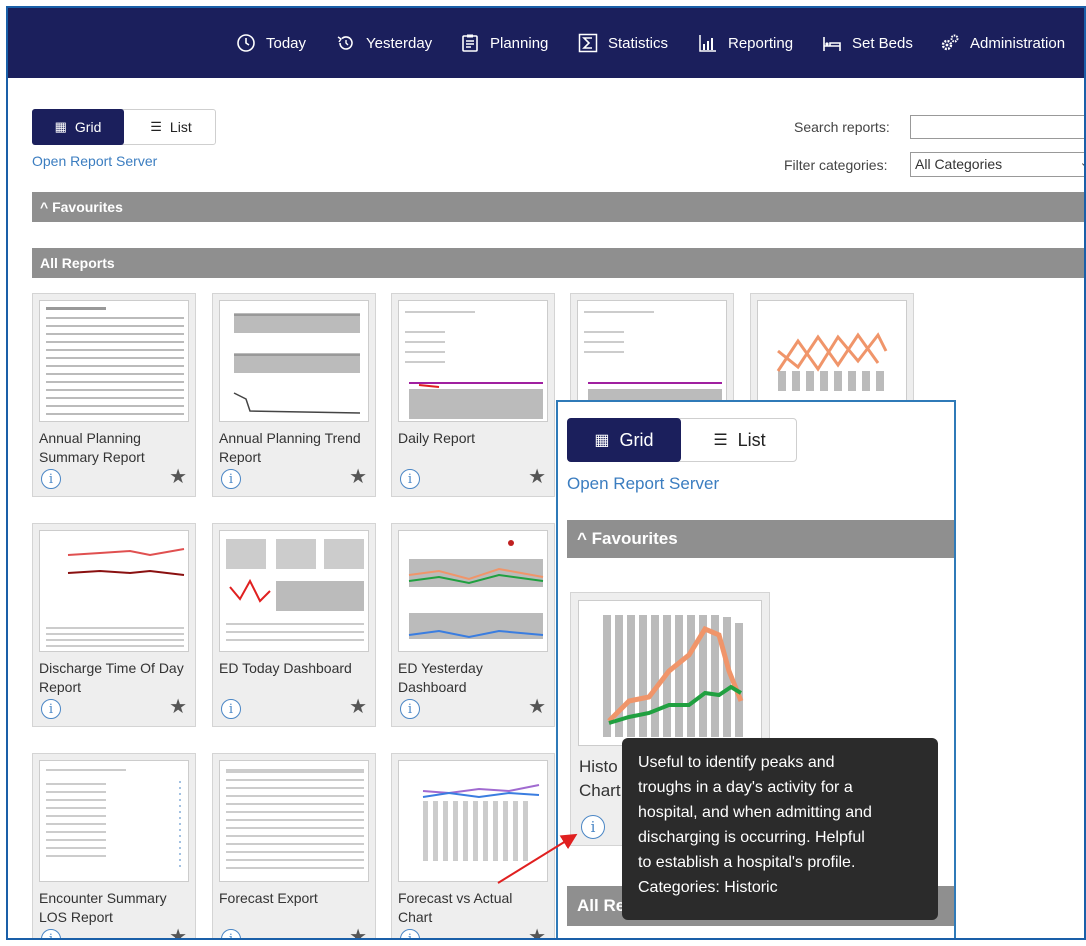 The width and height of the screenshot is (1086, 946). I want to click on zoom-list-label: List, so click(751, 439).